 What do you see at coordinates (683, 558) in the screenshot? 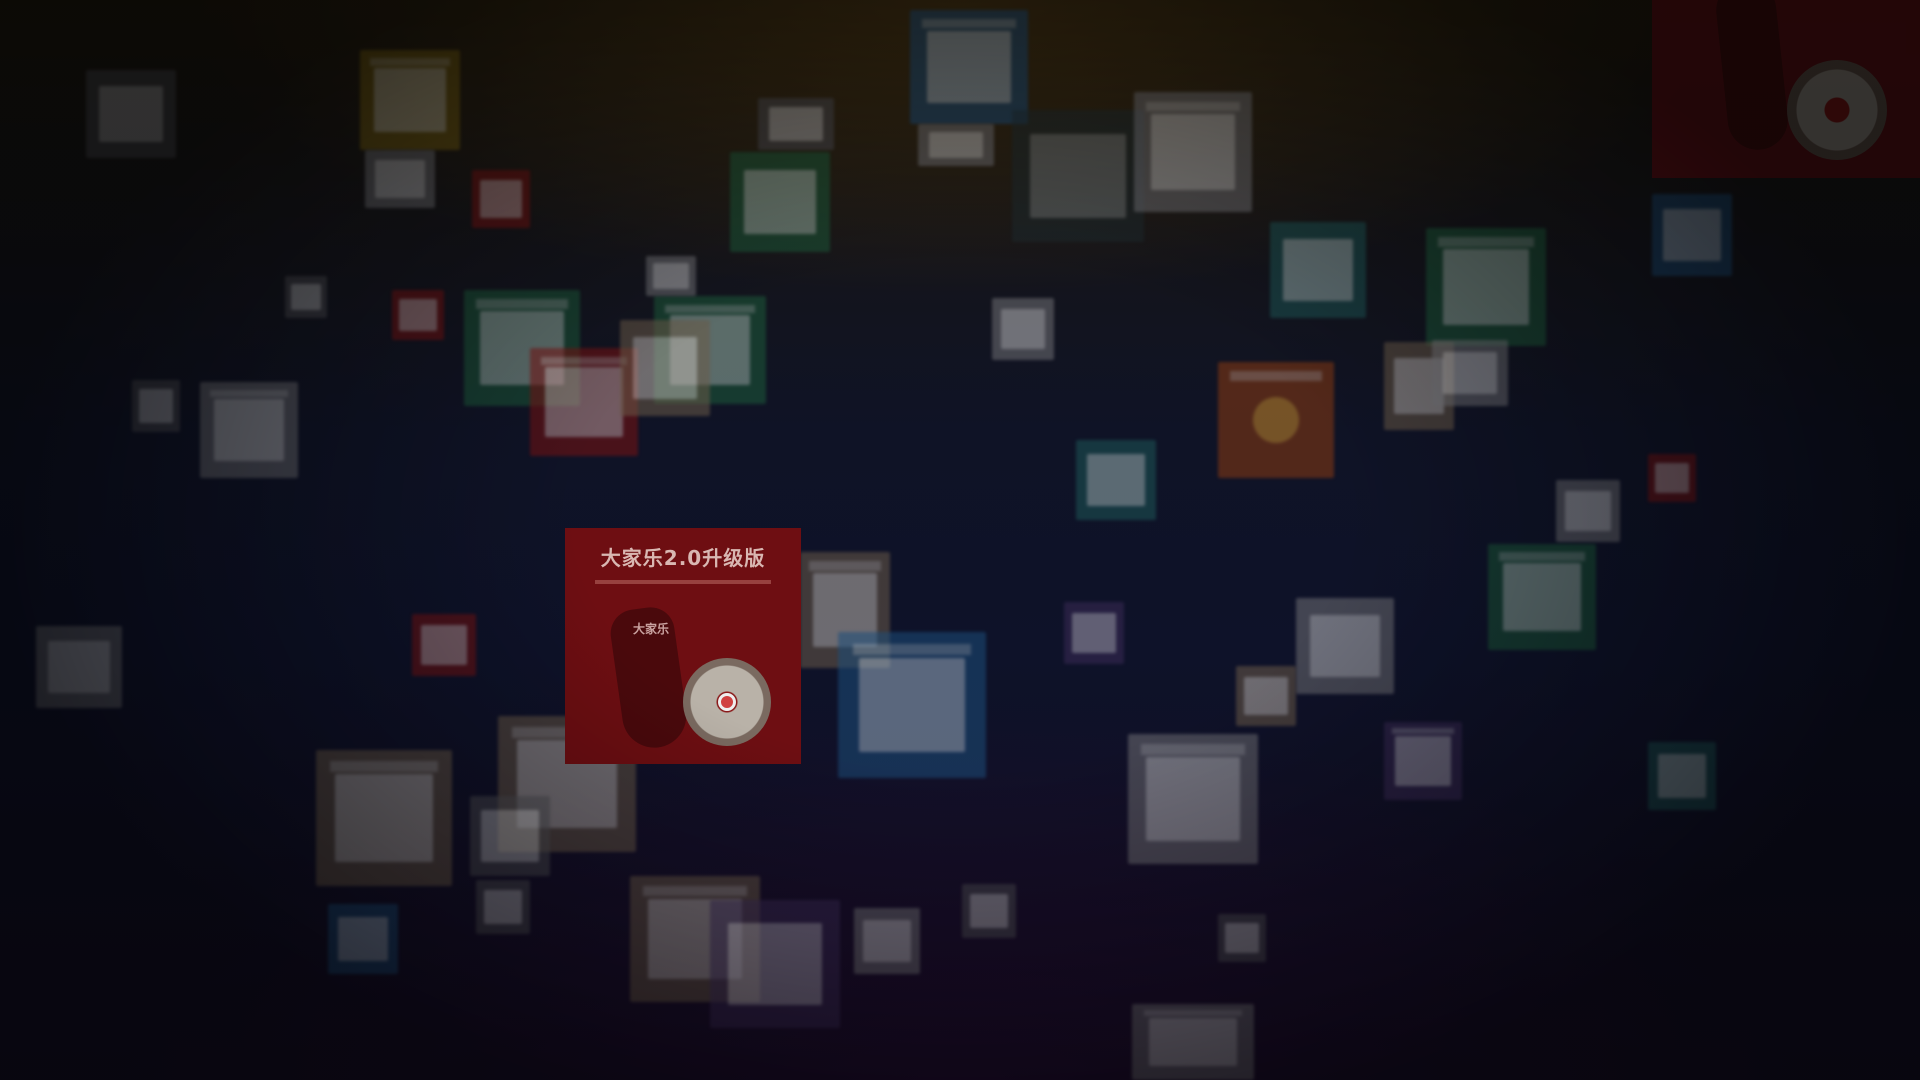
I see `featured-card-title: 大家乐2.0升级版` at bounding box center [683, 558].